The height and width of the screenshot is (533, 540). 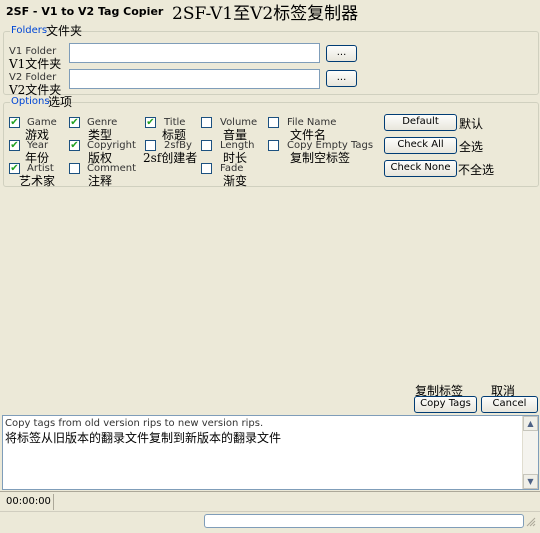 What do you see at coordinates (471, 124) in the screenshot?
I see `default-button-translation: 默认` at bounding box center [471, 124].